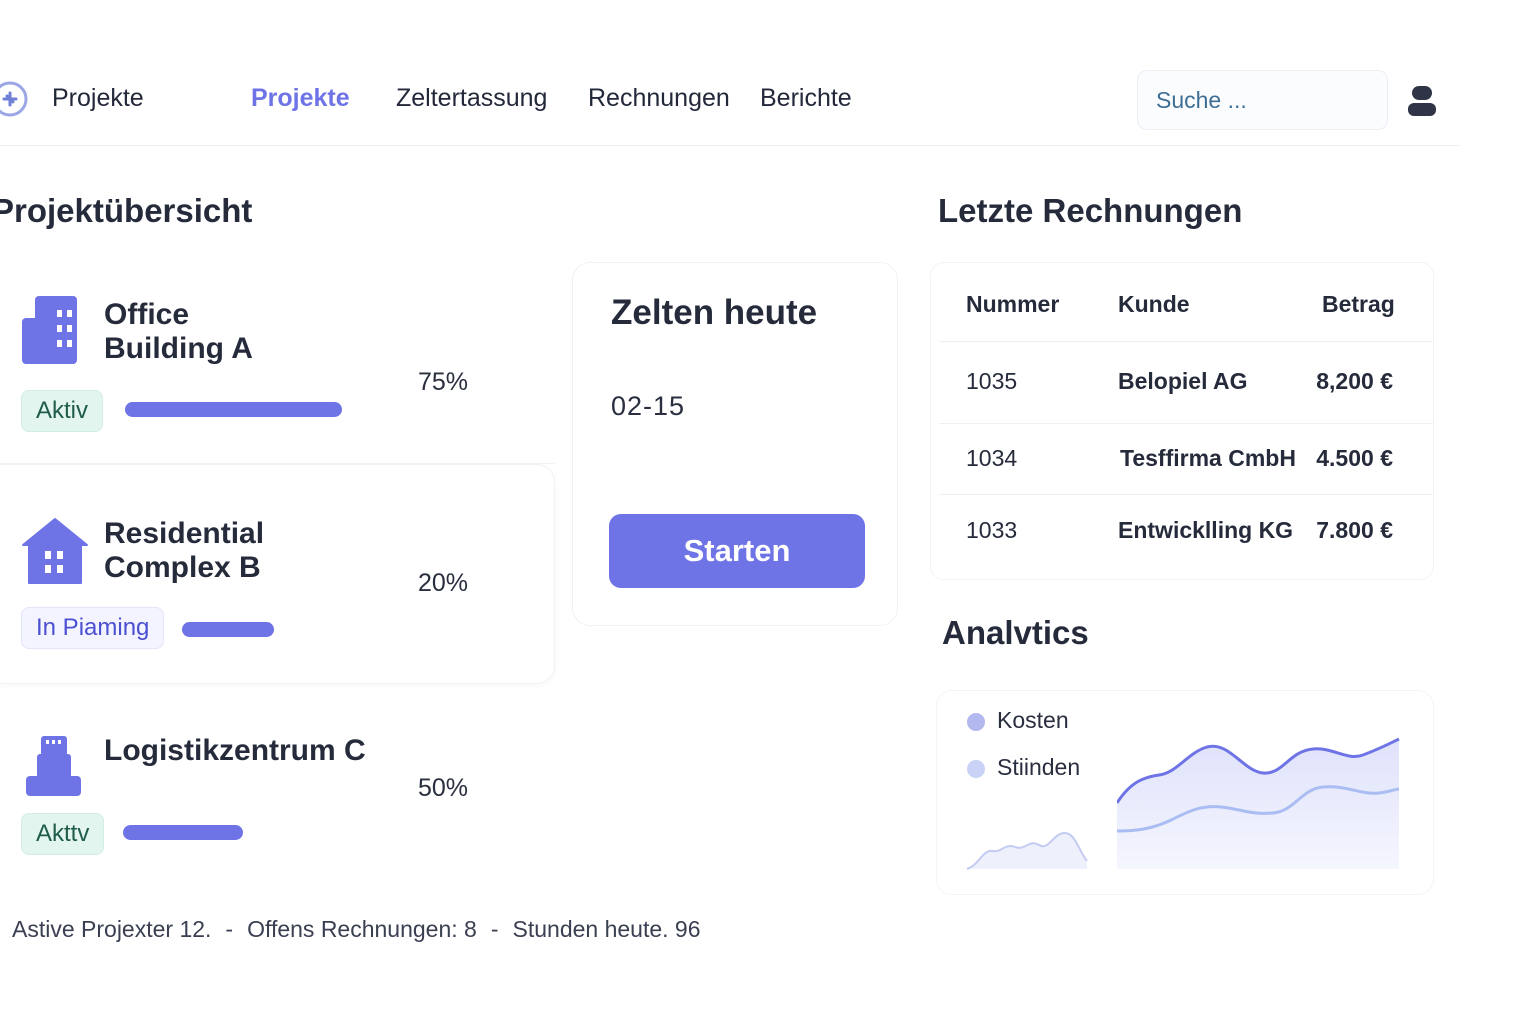 The height and width of the screenshot is (1024, 1536). Describe the element at coordinates (277, 355) in the screenshot. I see `project-card: Office Building A 75% Aktiv` at that location.